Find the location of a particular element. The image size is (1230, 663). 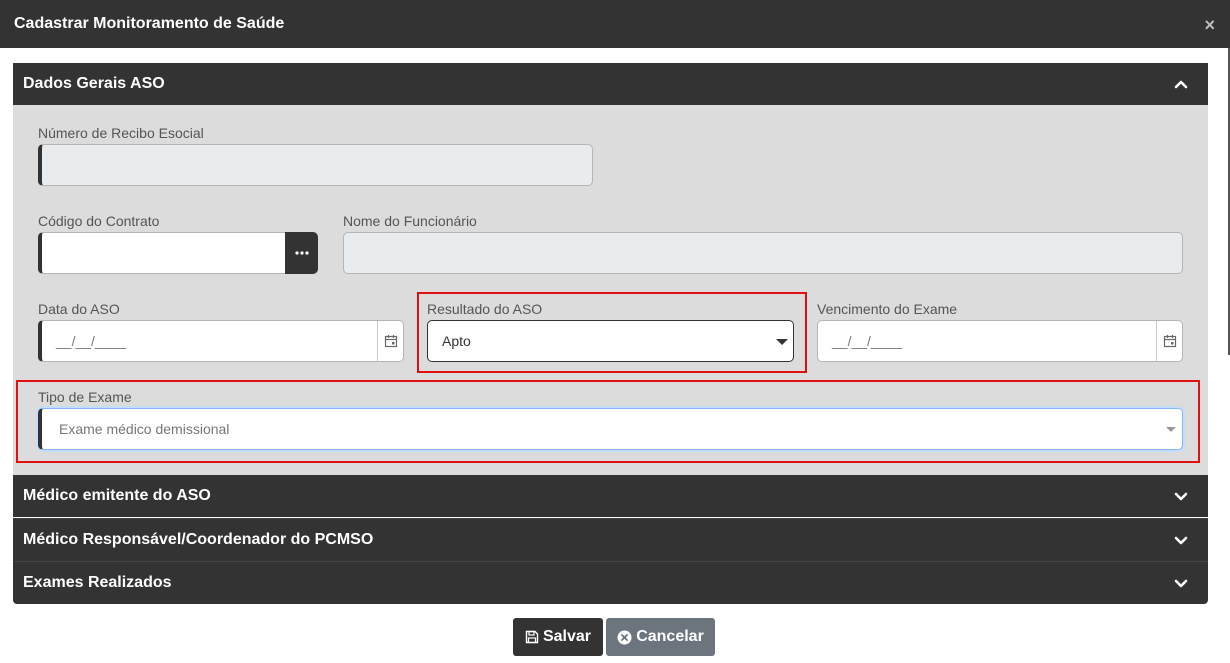

section-title: Dados Gerais ASO is located at coordinates (94, 83).